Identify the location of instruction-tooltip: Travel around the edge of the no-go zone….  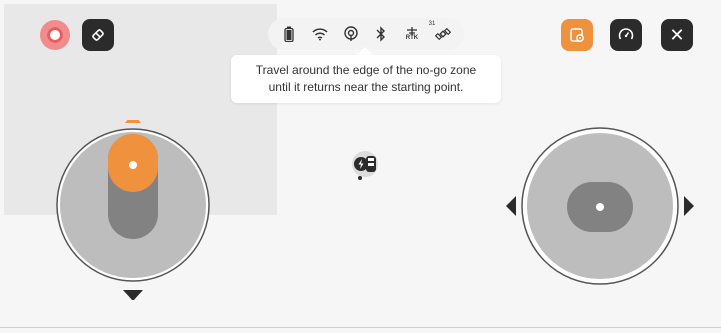
(366, 79).